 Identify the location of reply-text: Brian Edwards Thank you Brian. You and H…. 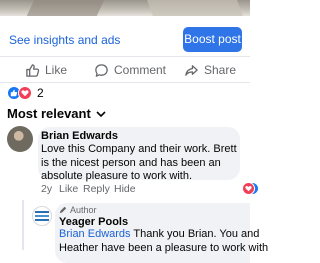
(163, 241).